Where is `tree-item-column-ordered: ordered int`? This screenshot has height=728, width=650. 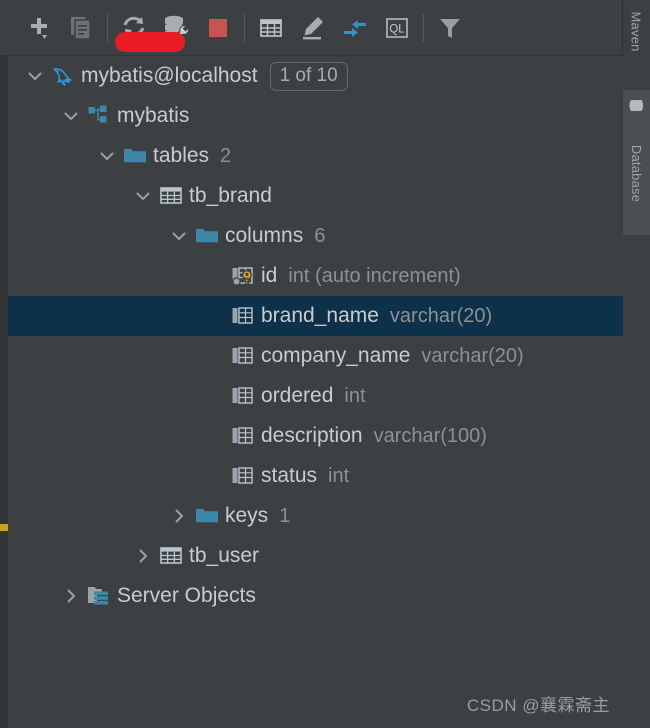 tree-item-column-ordered: ordered int is located at coordinates (315, 396).